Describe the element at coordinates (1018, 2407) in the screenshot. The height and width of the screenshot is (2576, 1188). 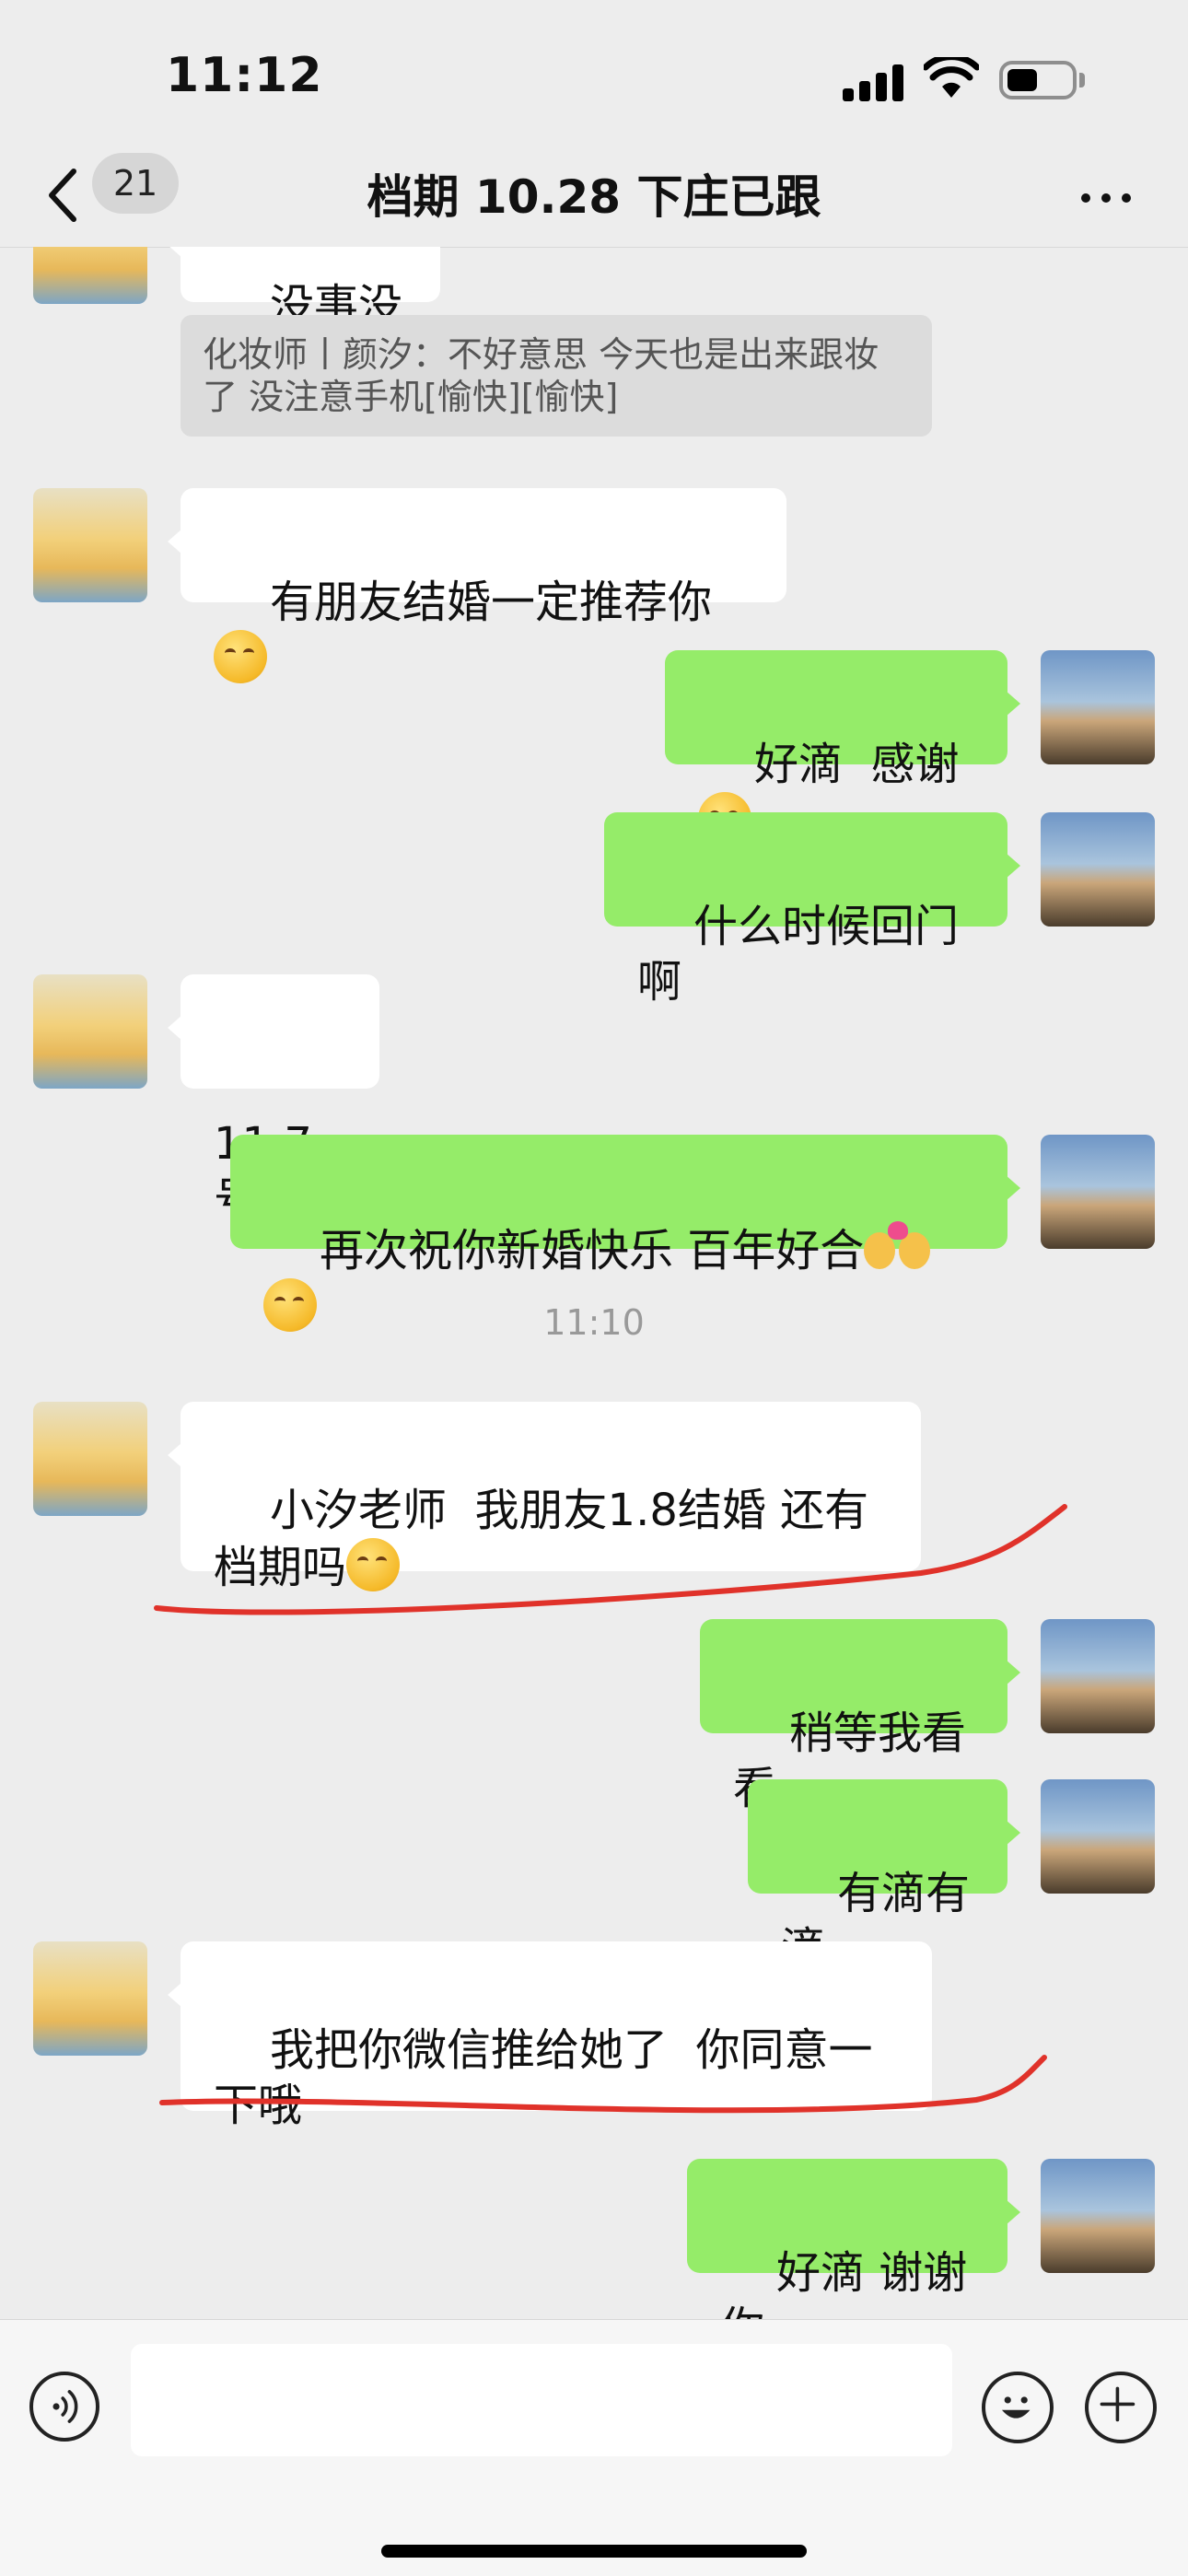
I see `emoji-picker-icon` at that location.